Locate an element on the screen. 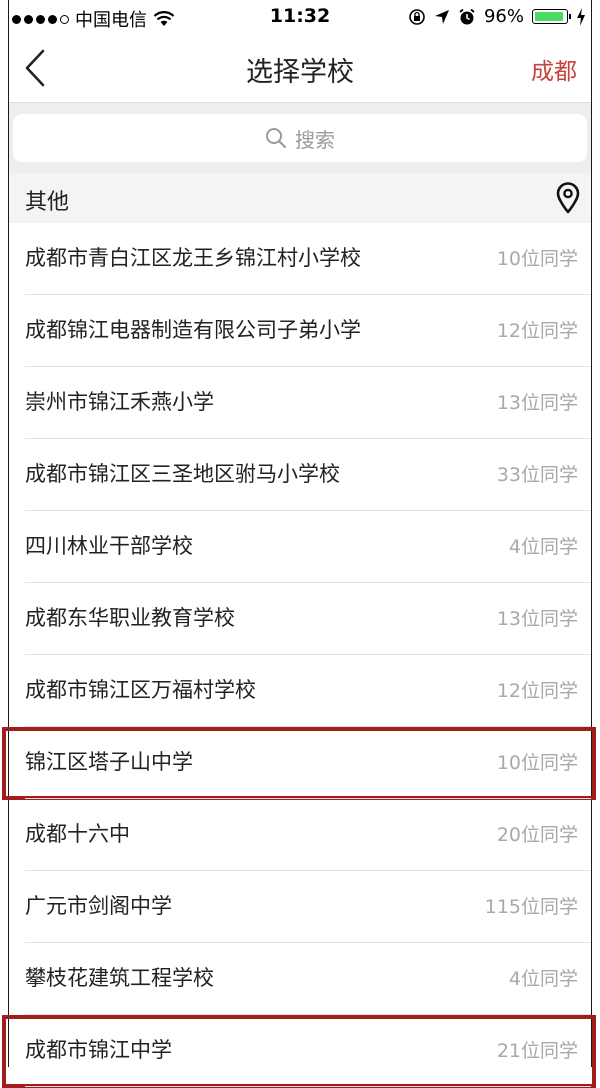 The image size is (600, 1088). location-pin-button is located at coordinates (568, 200).